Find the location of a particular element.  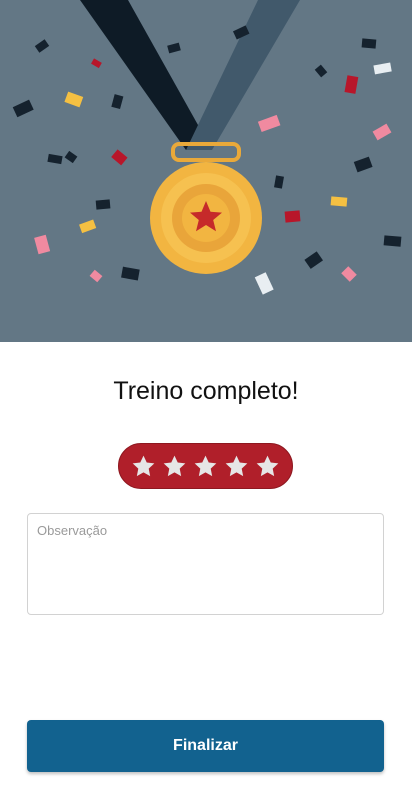

star-5-icon is located at coordinates (267, 466).